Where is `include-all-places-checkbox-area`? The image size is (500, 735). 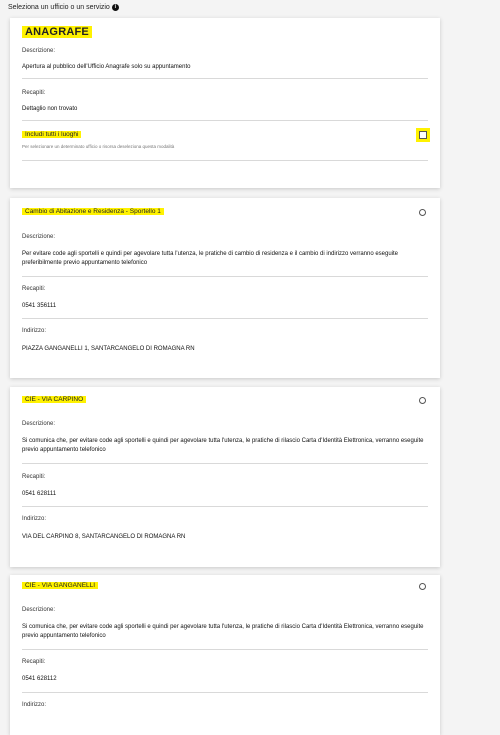
include-all-places-checkbox-area is located at coordinates (423, 135).